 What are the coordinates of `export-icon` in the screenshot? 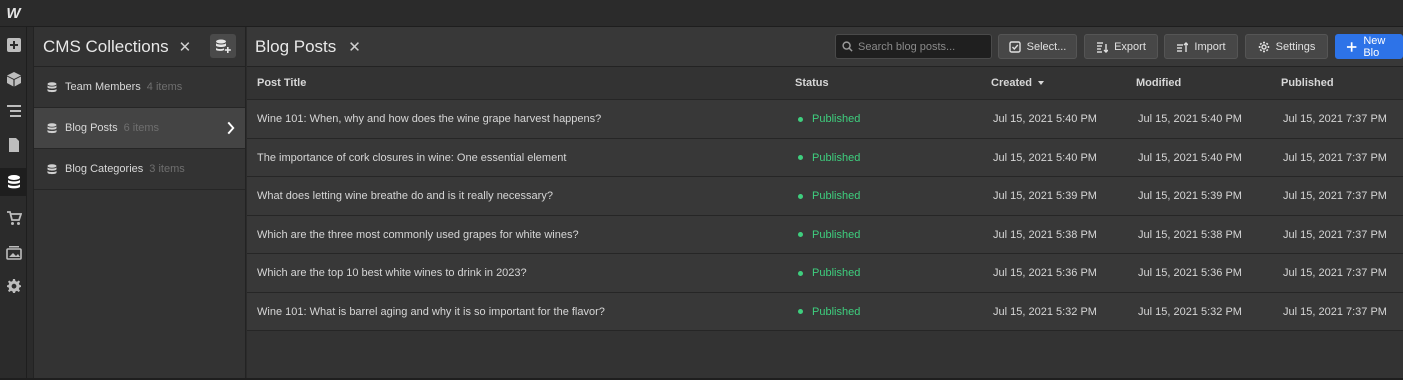 It's located at (1103, 47).